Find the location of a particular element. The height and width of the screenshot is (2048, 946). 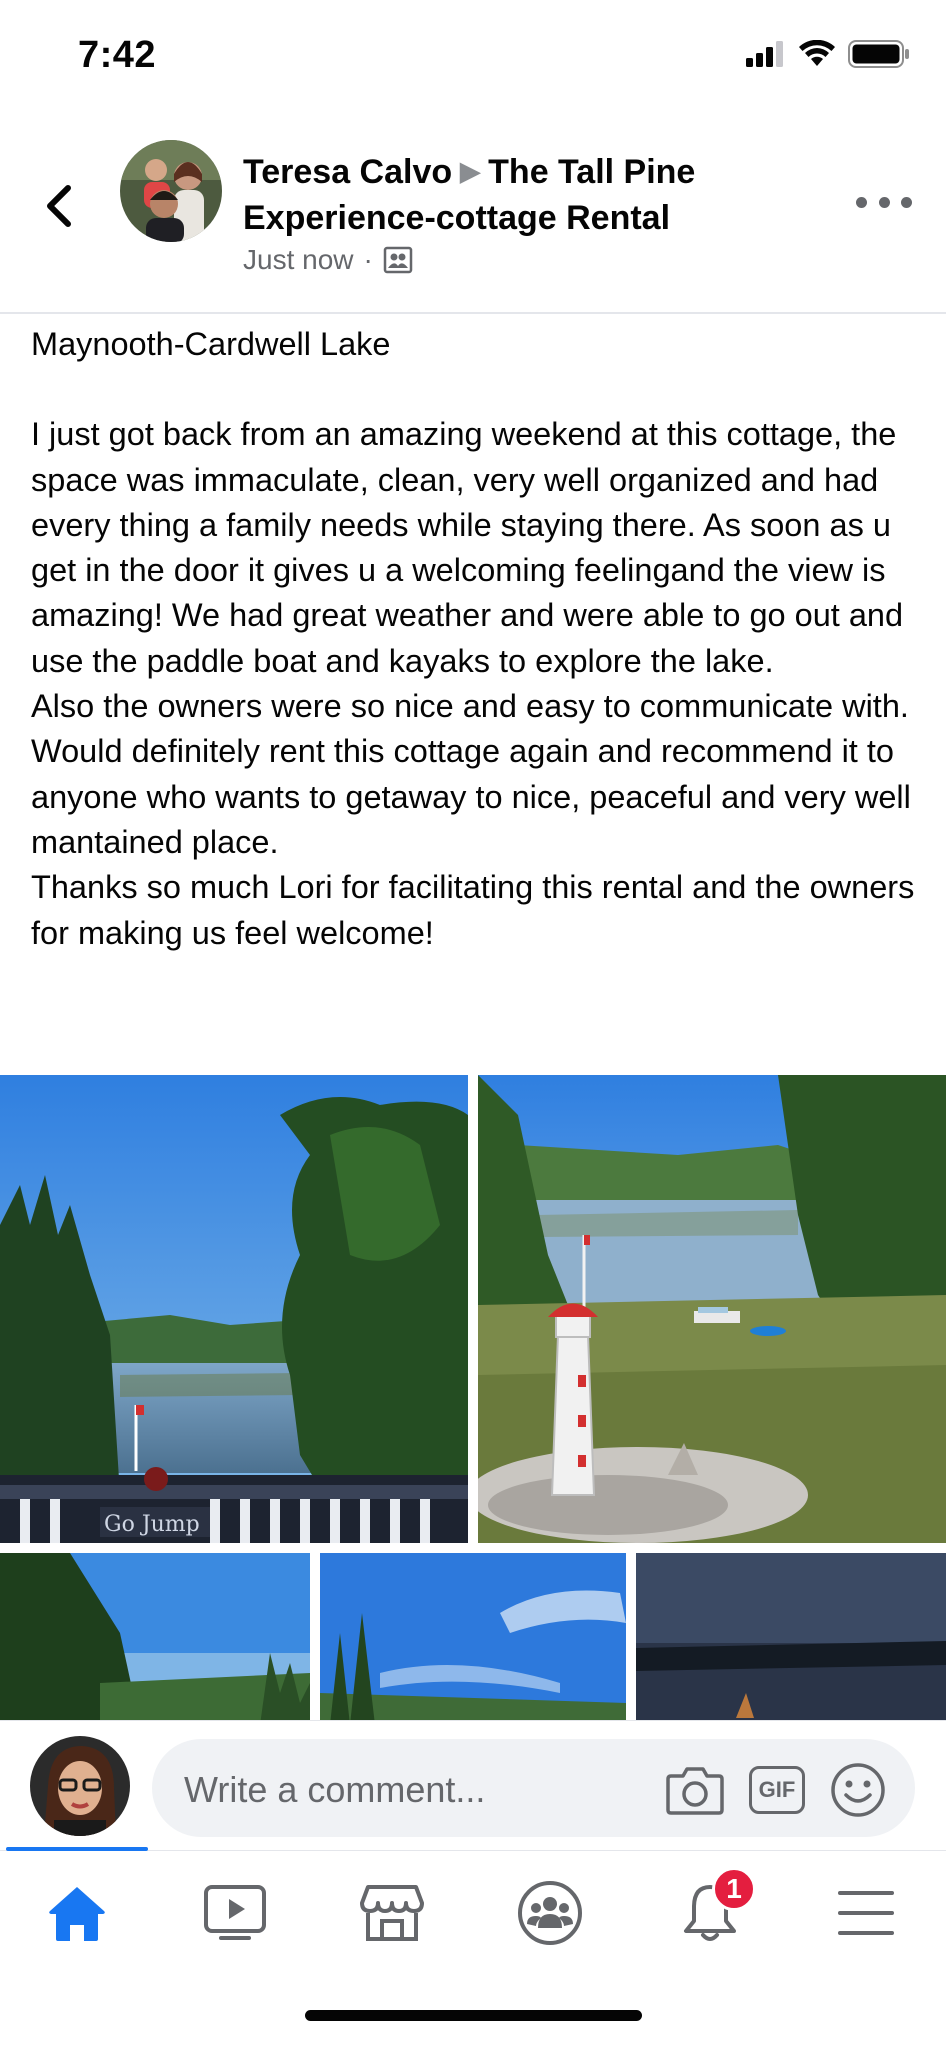

wifi-icon is located at coordinates (817, 53).